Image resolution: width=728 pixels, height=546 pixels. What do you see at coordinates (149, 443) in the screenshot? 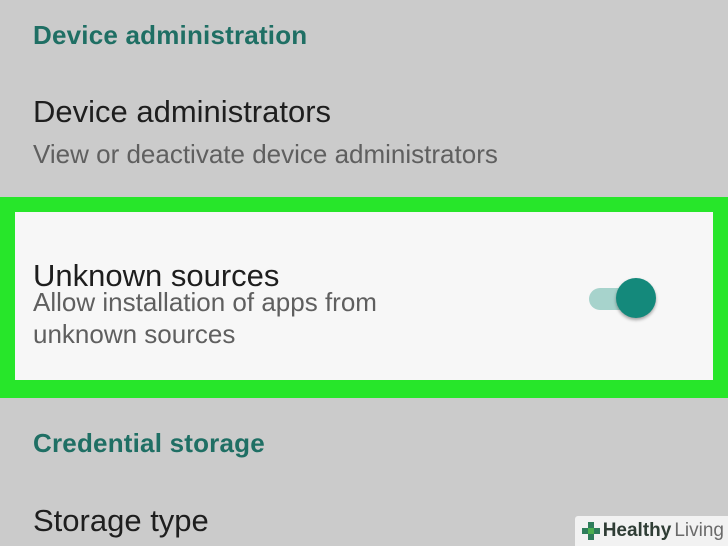
I see `credential-storage-header: Credential storage` at bounding box center [149, 443].